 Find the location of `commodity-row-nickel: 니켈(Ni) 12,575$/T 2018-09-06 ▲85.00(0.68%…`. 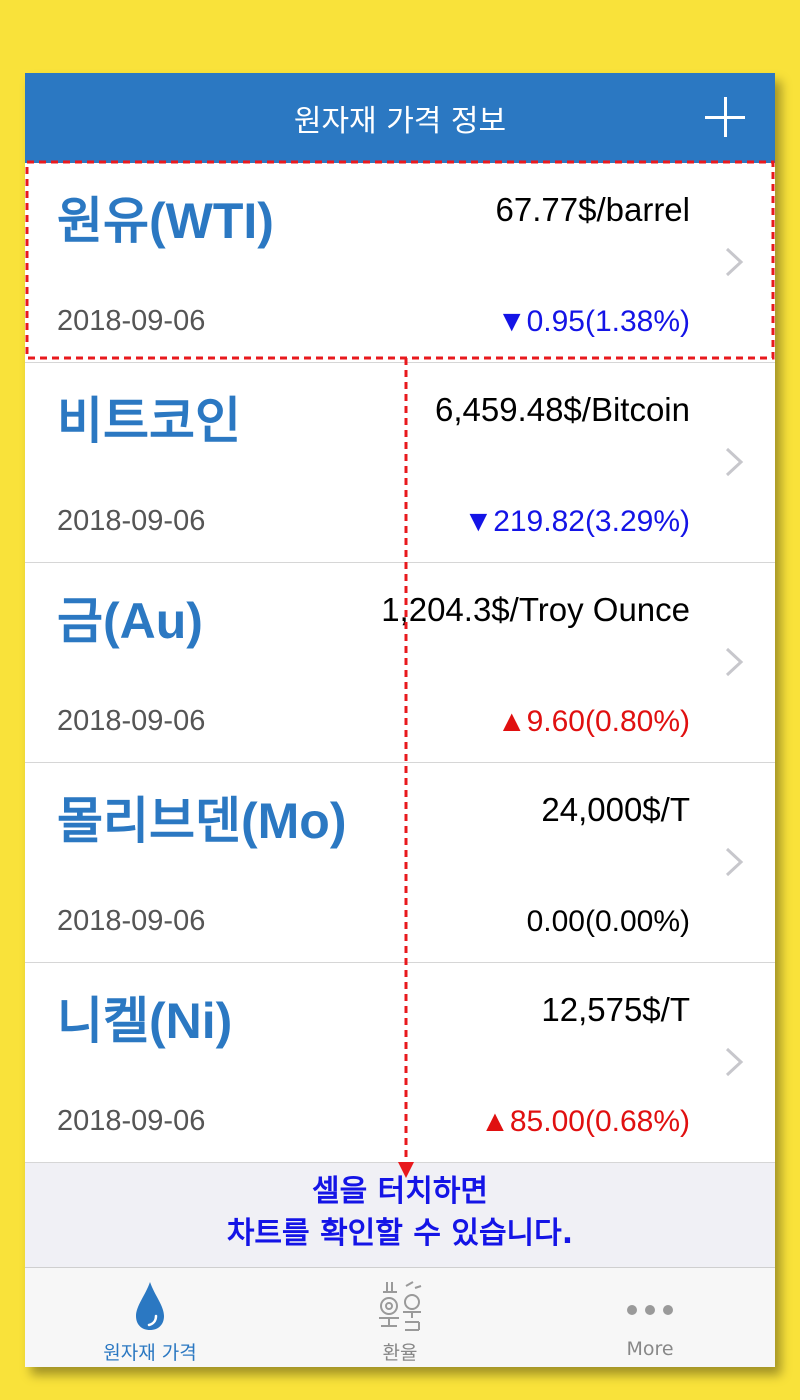

commodity-row-nickel: 니켈(Ni) 12,575$/T 2018-09-06 ▲85.00(0.68%… is located at coordinates (400, 1063).